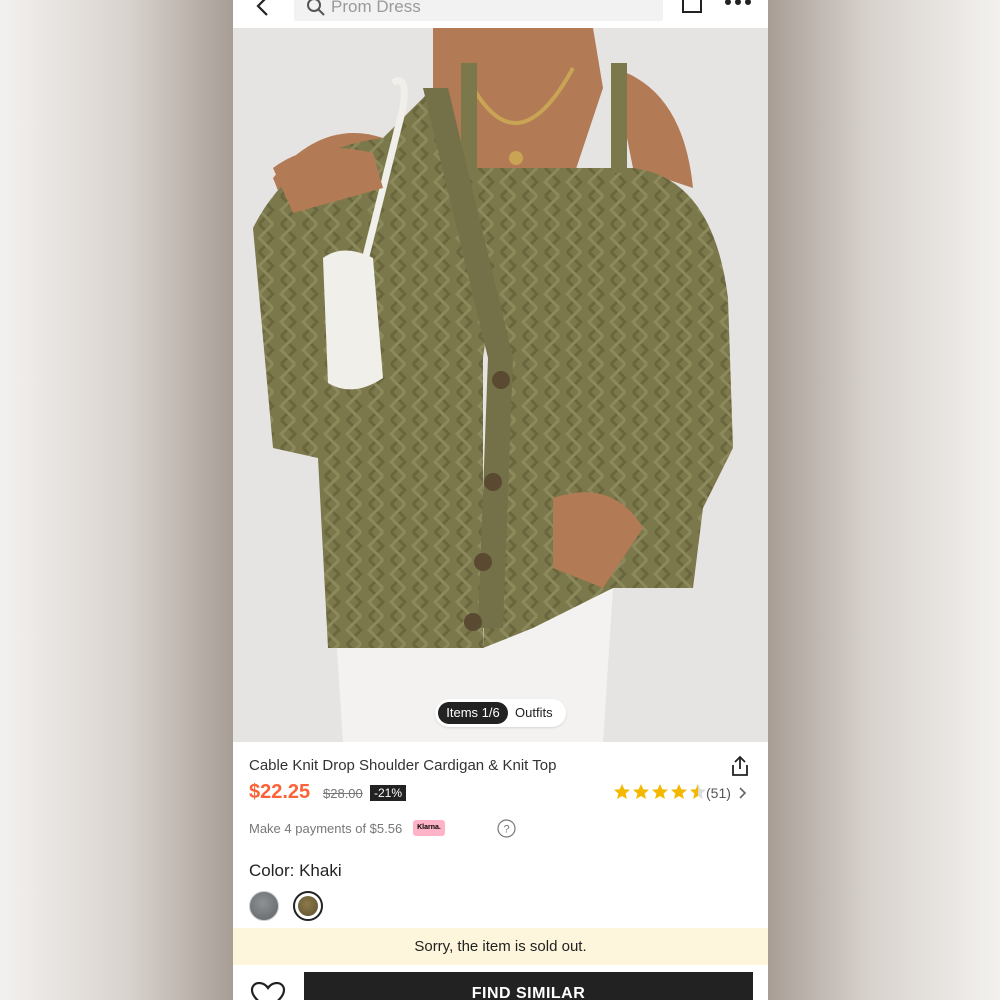 The image size is (1000, 1000). Describe the element at coordinates (264, 906) in the screenshot. I see `color-swatch-gray` at that location.